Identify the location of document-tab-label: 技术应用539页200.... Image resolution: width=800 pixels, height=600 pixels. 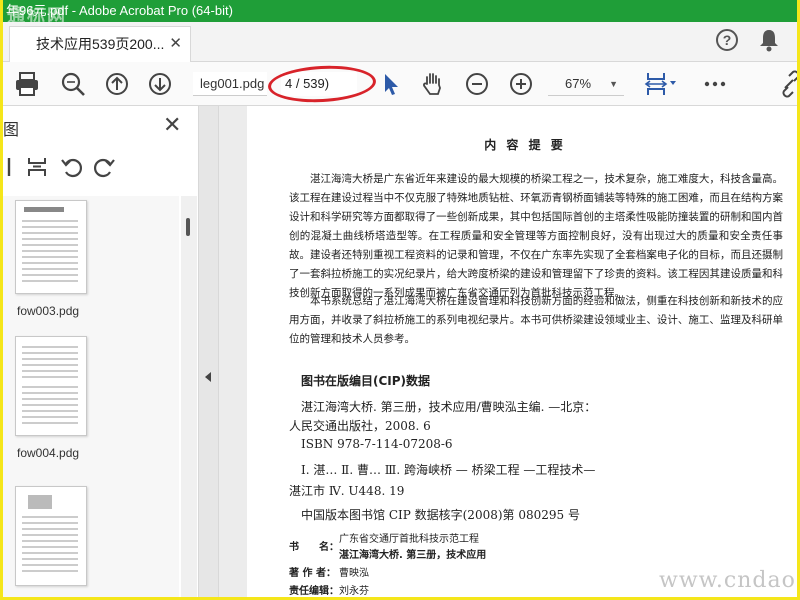
(100, 44).